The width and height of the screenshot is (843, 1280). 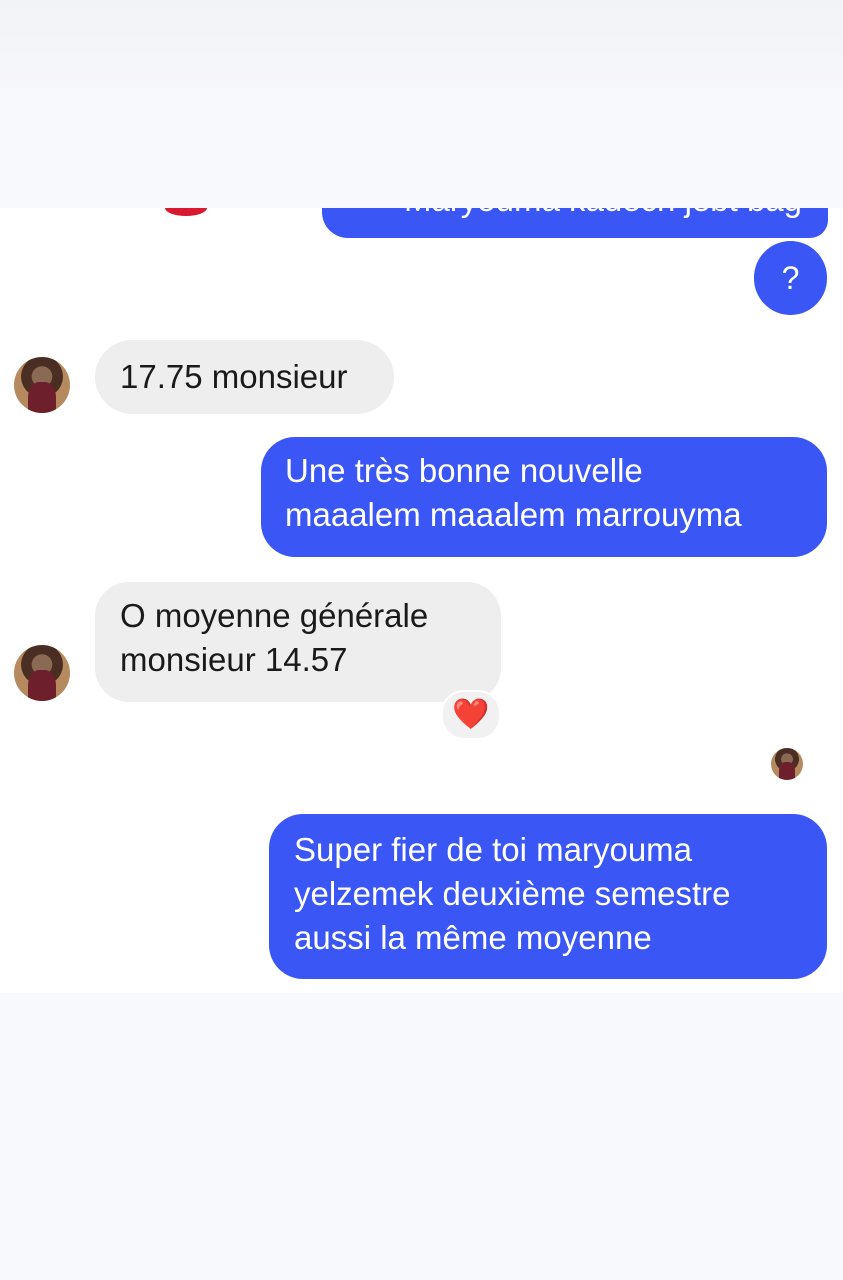 What do you see at coordinates (512, 893) in the screenshot?
I see `message-line: yelzemek deuxième semestre` at bounding box center [512, 893].